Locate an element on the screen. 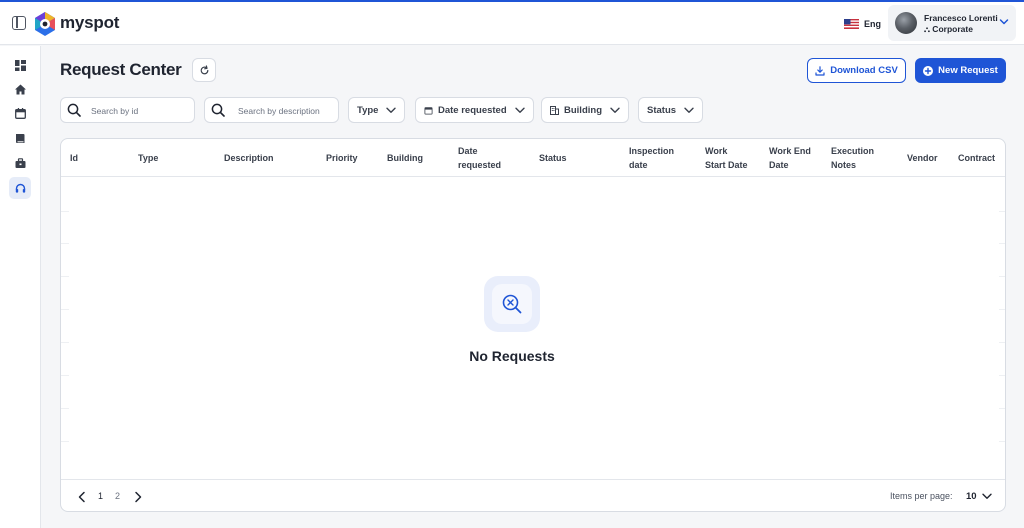 Image resolution: width=1024 pixels, height=528 pixels. avatar is located at coordinates (906, 23).